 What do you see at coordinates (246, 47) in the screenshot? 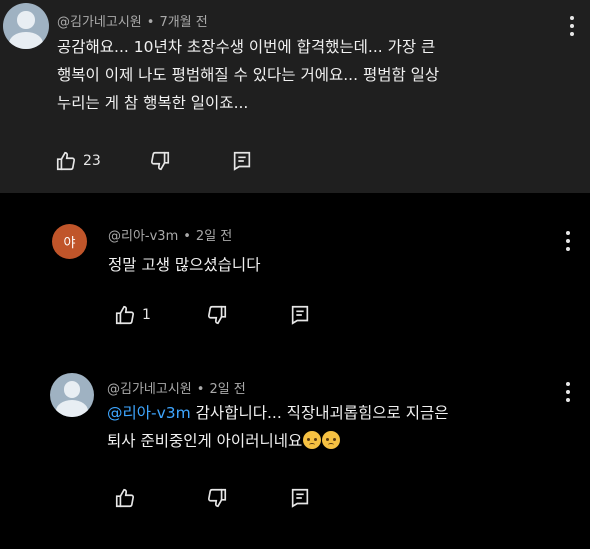
I see `comment-line: 공감해요... 10년차 초장수생 이번에 합격했는데... 가장 큰` at bounding box center [246, 47].